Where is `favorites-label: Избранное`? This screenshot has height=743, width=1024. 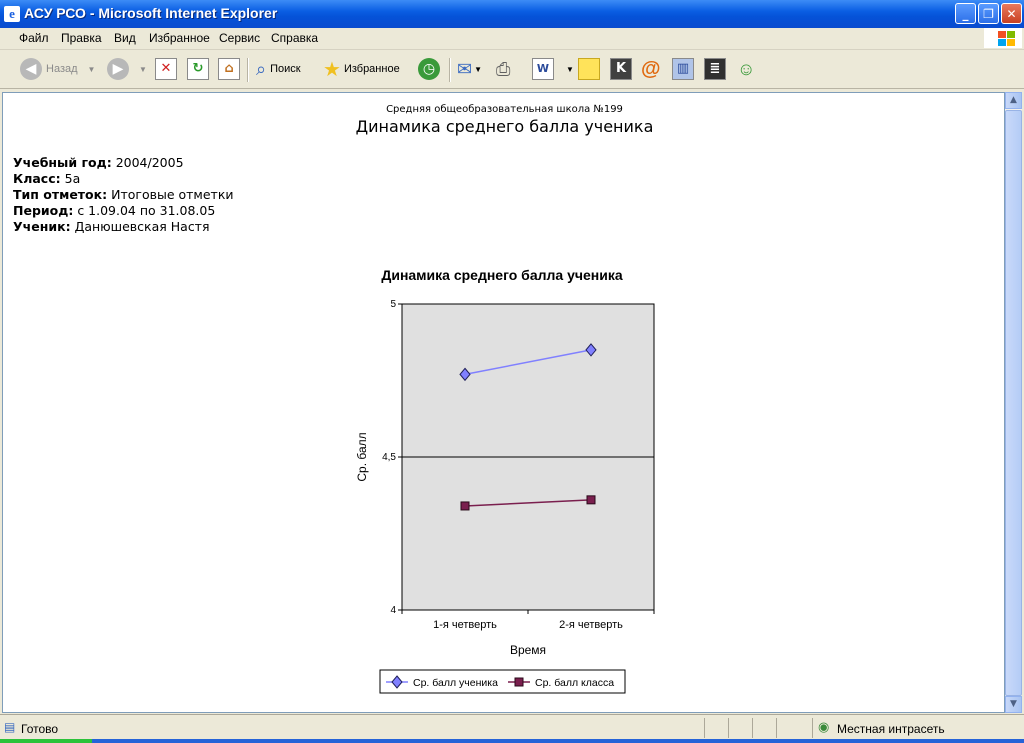
favorites-label: Избранное is located at coordinates (371, 69).